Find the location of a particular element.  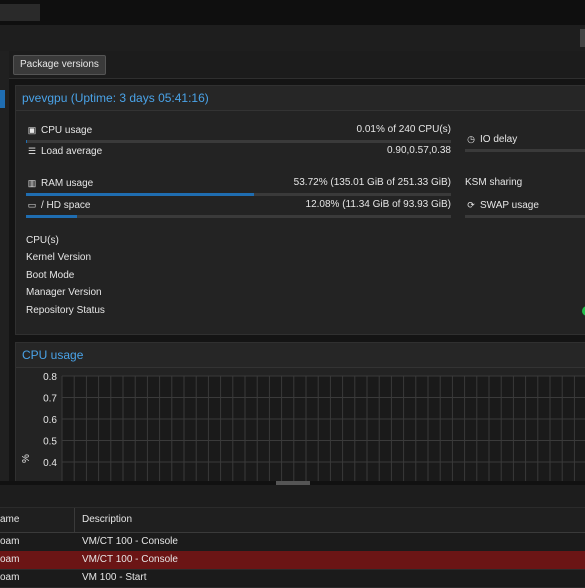

toolbar-edge-button is located at coordinates (582, 38).